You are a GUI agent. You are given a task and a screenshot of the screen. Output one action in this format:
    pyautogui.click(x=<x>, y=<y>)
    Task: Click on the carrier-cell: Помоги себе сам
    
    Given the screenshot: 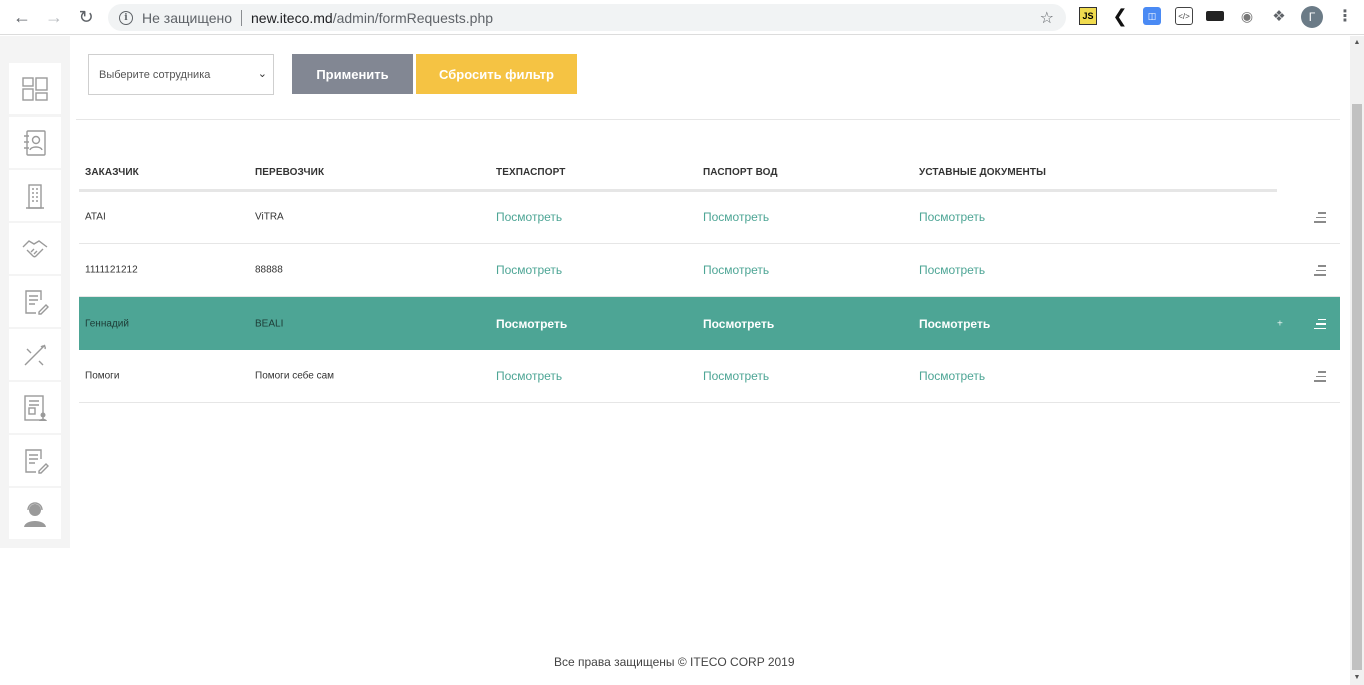 What is the action you would take?
    pyautogui.click(x=295, y=376)
    